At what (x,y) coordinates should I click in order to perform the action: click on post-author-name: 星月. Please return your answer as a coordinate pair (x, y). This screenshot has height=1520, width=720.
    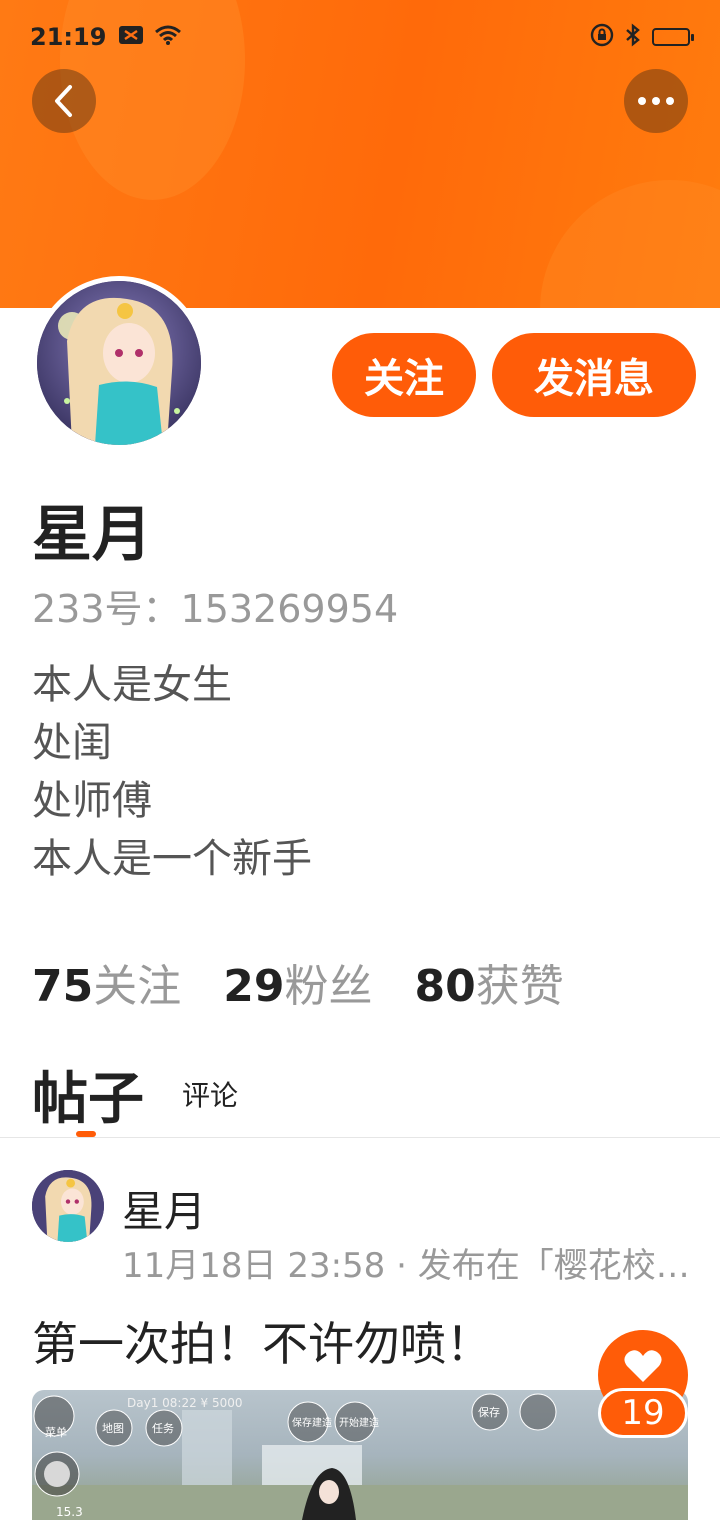
    Looking at the image, I should click on (164, 1208).